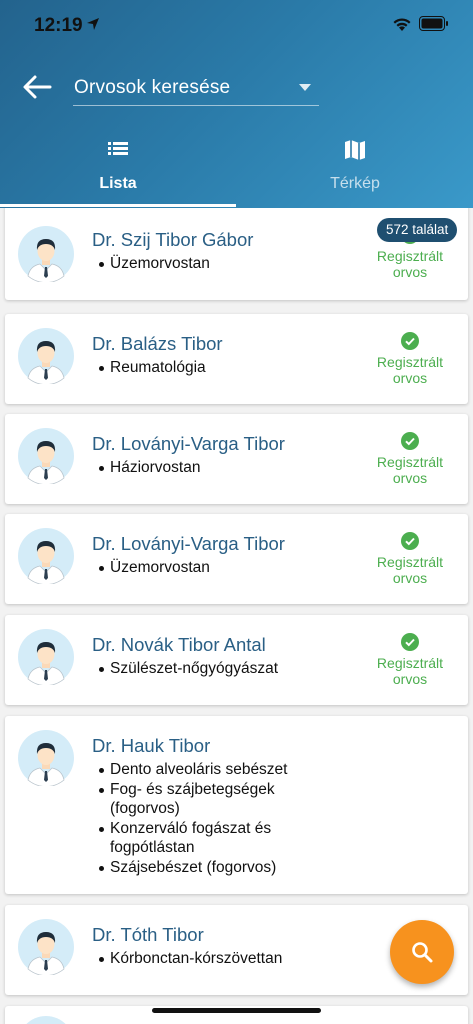 The width and height of the screenshot is (473, 1024). I want to click on specialty-item: Háziorvostan, so click(148, 468).